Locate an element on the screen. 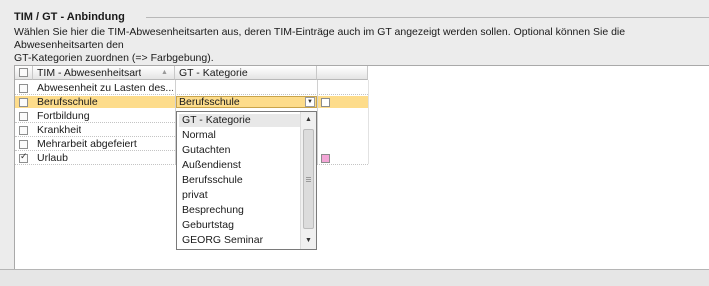 The height and width of the screenshot is (286, 709). header-color is located at coordinates (342, 73).